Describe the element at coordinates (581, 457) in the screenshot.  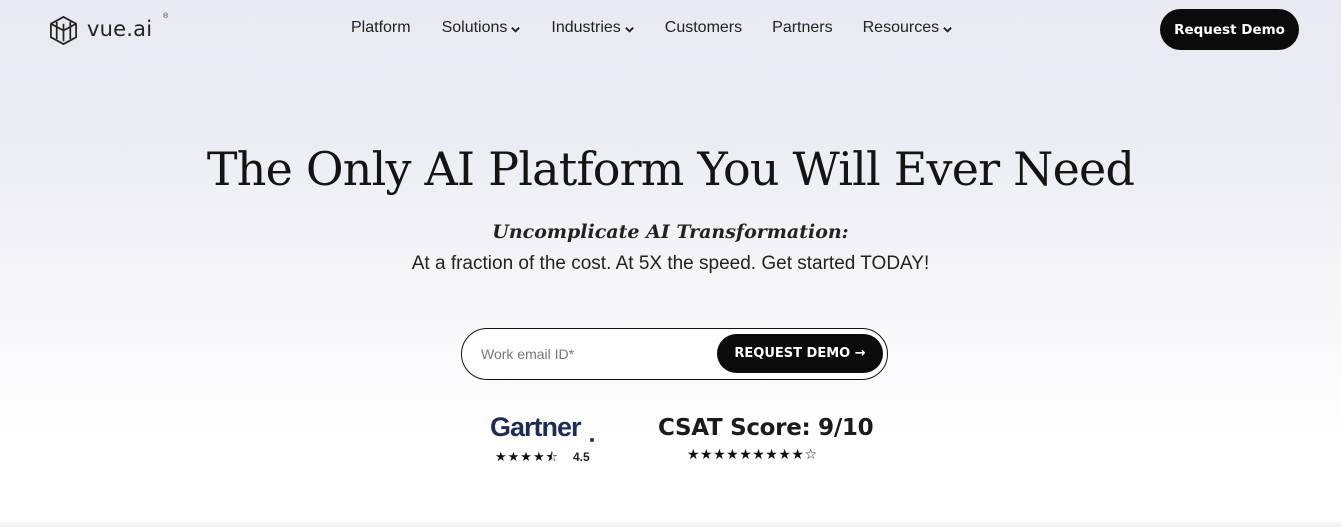
I see `gartner-score: 4.5` at that location.